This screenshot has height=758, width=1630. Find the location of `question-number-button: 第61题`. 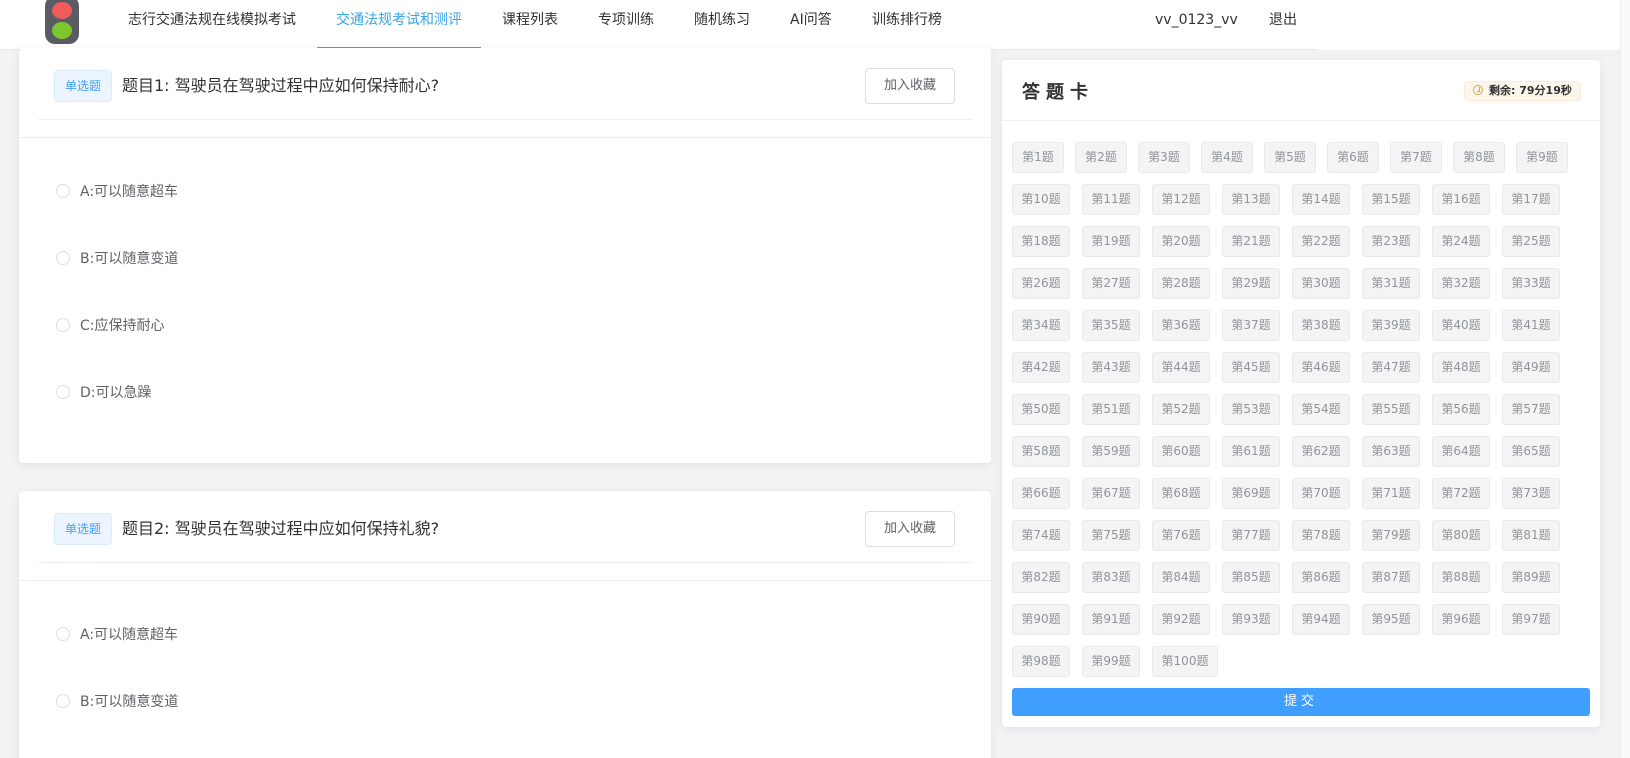

question-number-button: 第61题 is located at coordinates (1251, 451).